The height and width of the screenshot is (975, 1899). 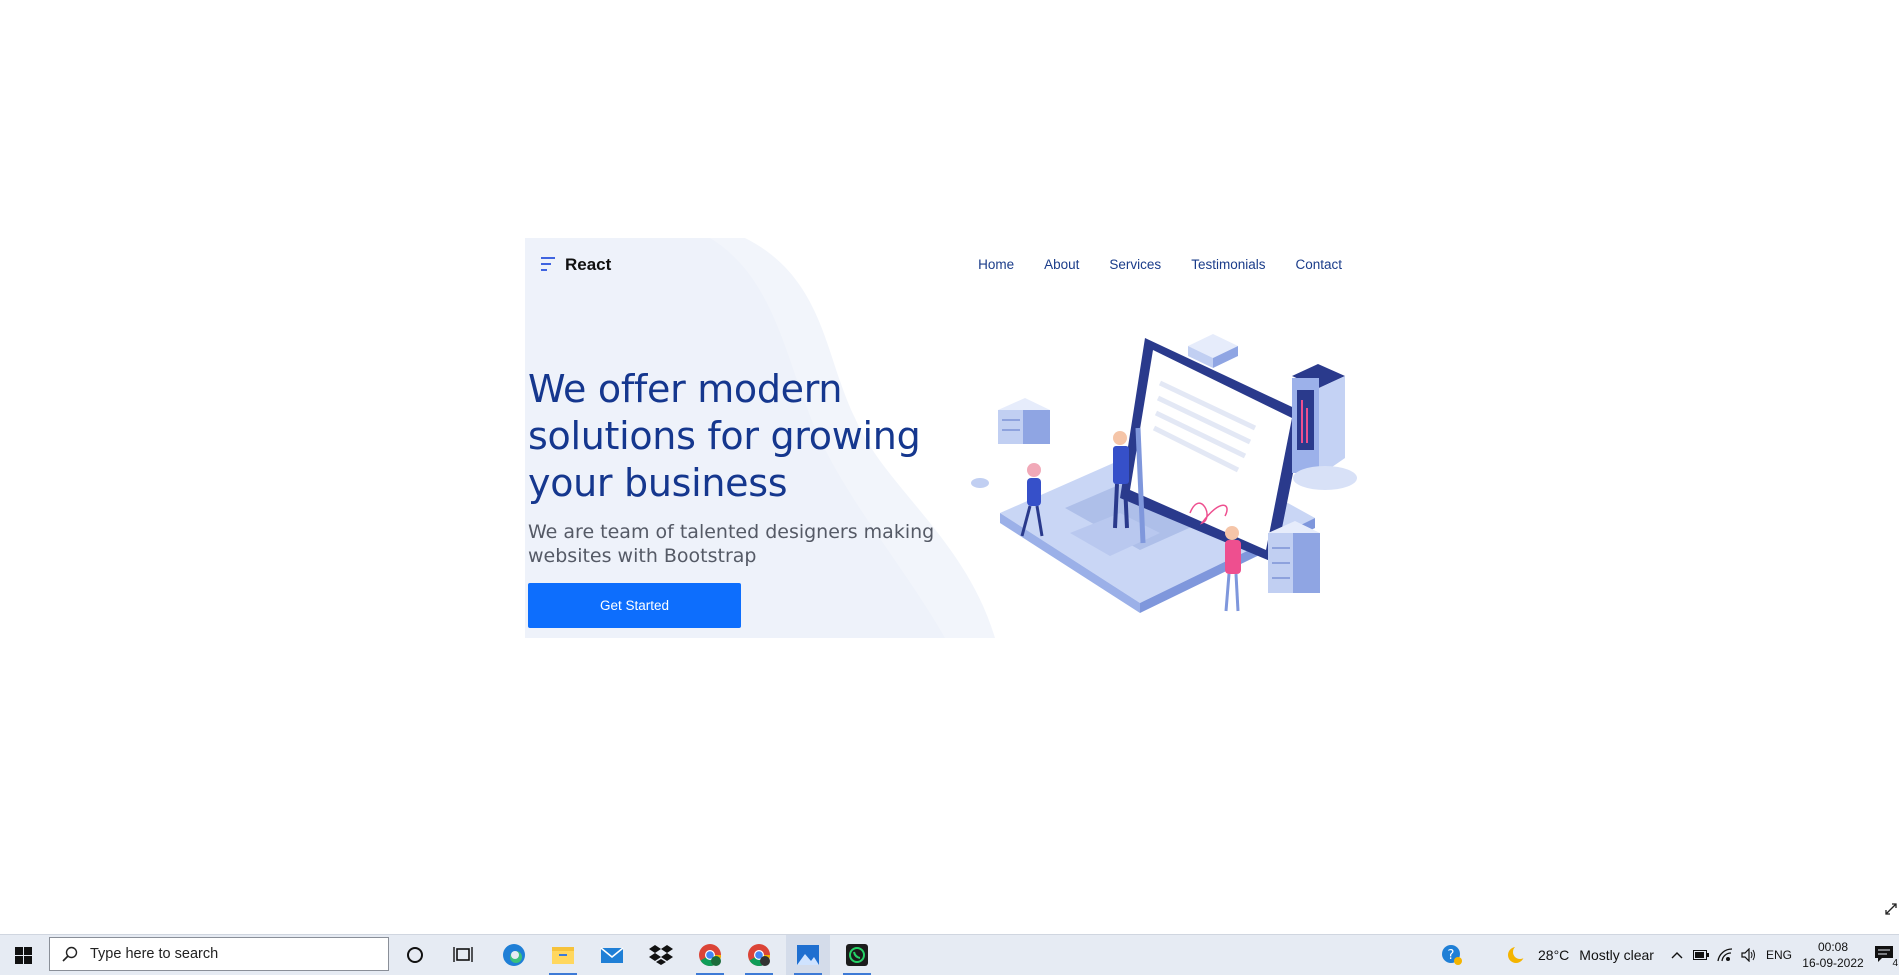 I want to click on chevron-up-icon, so click(x=1677, y=955).